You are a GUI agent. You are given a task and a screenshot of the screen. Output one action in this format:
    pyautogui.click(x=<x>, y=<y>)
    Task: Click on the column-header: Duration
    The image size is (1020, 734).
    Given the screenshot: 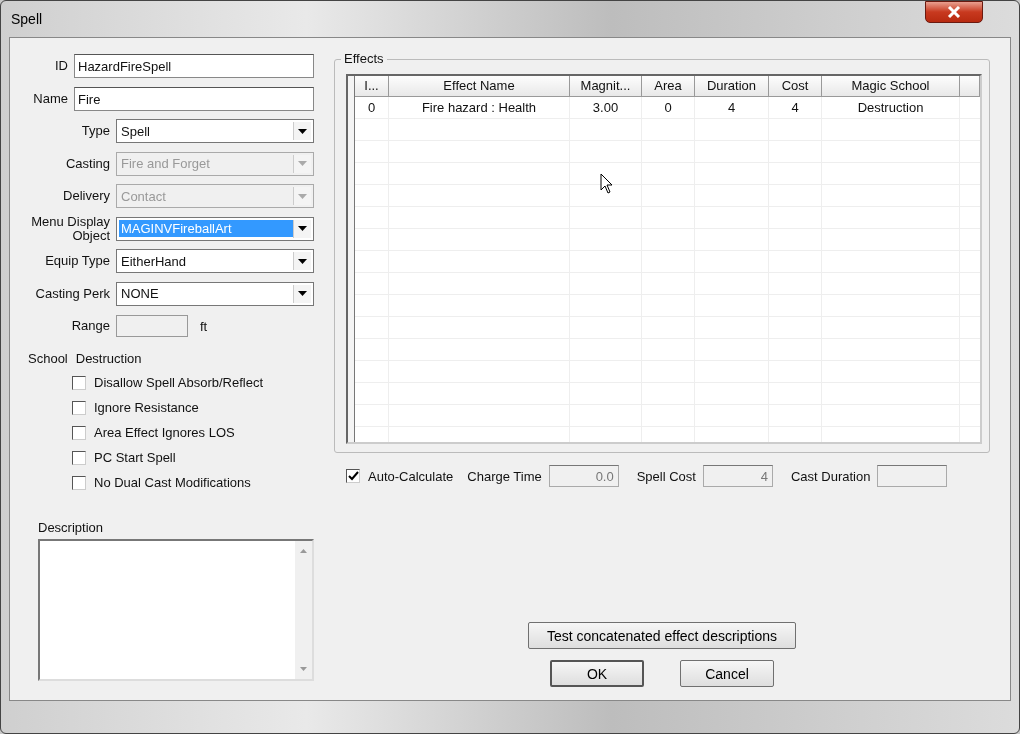 What is the action you would take?
    pyautogui.click(x=732, y=86)
    